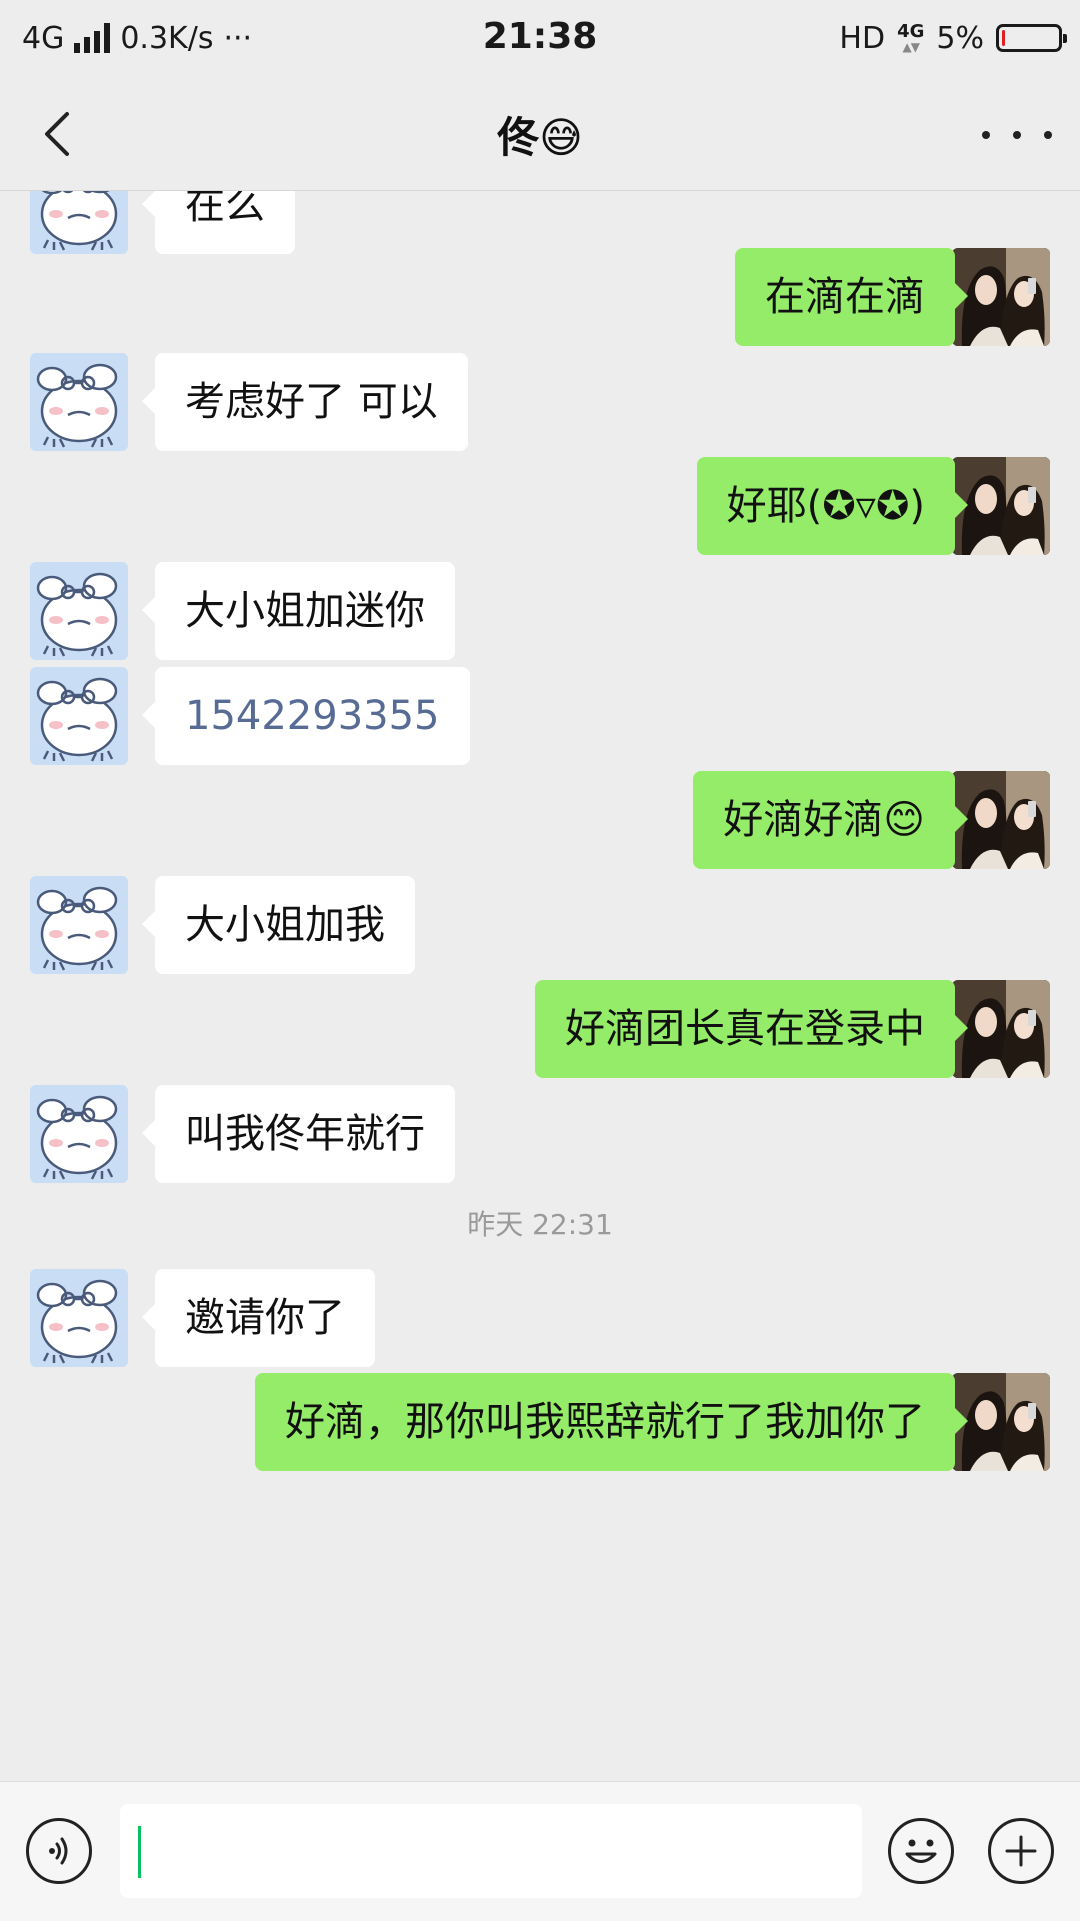 The width and height of the screenshot is (1080, 1921). I want to click on chat-header: 佟😅, so click(540, 133).